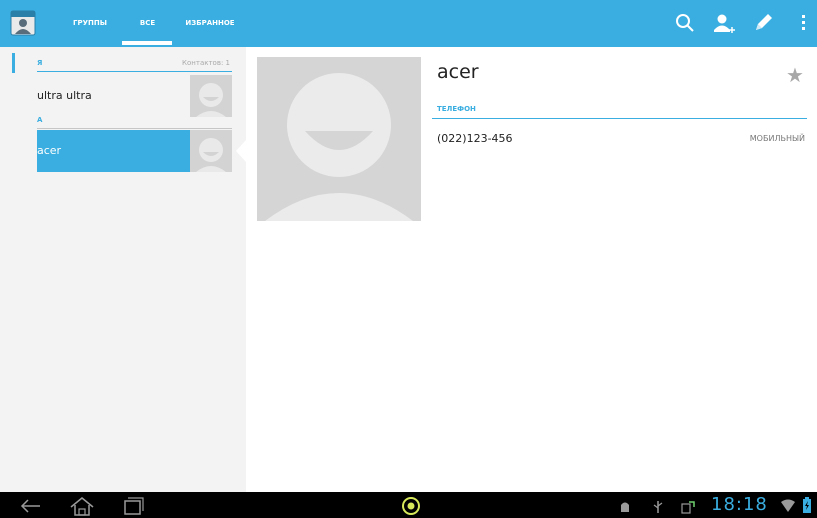 The width and height of the screenshot is (817, 518). Describe the element at coordinates (206, 63) in the screenshot. I see `contacts-count: Контактов: 1` at that location.